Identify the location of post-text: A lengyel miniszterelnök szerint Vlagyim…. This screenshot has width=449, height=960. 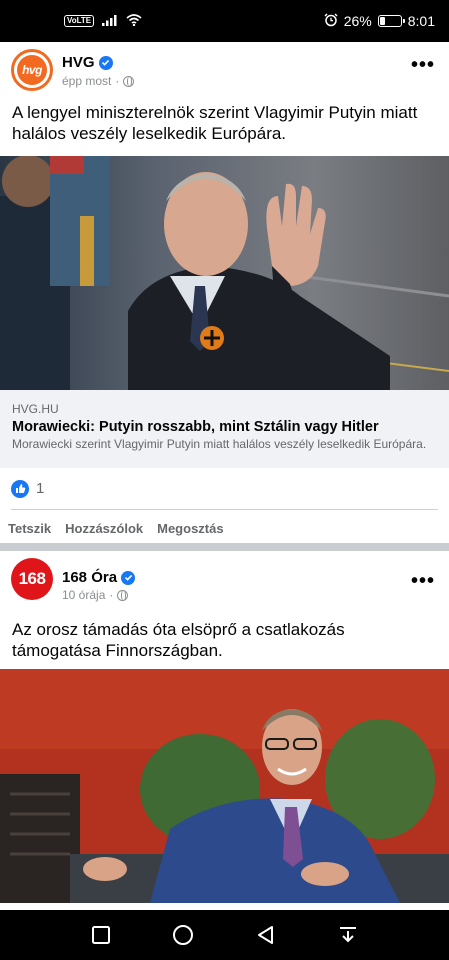
(215, 123).